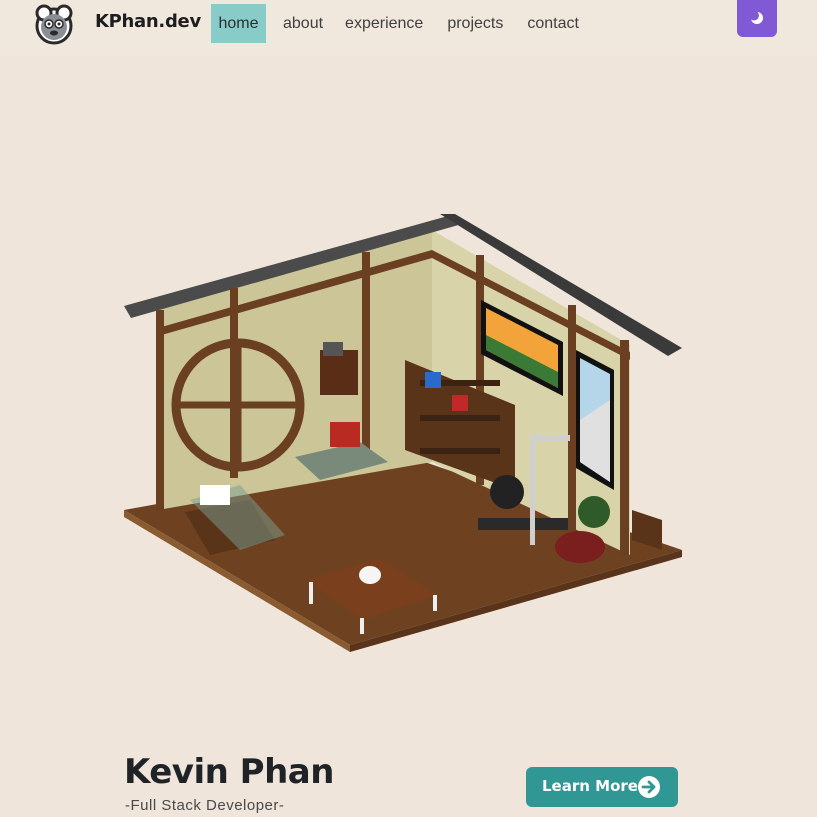 This screenshot has height=817, width=817. What do you see at coordinates (54, 24) in the screenshot?
I see `mouse-avatar-icon` at bounding box center [54, 24].